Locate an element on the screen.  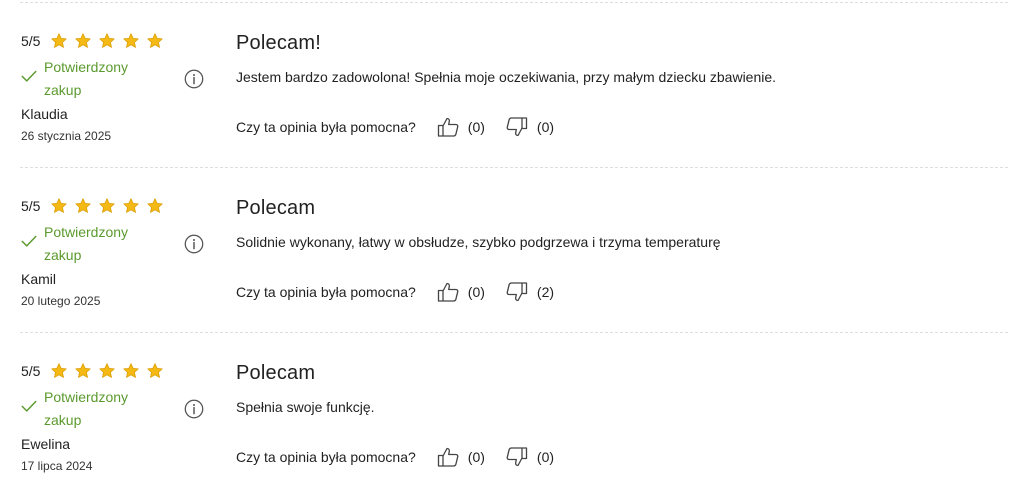
review-author: Kamil is located at coordinates (39, 279).